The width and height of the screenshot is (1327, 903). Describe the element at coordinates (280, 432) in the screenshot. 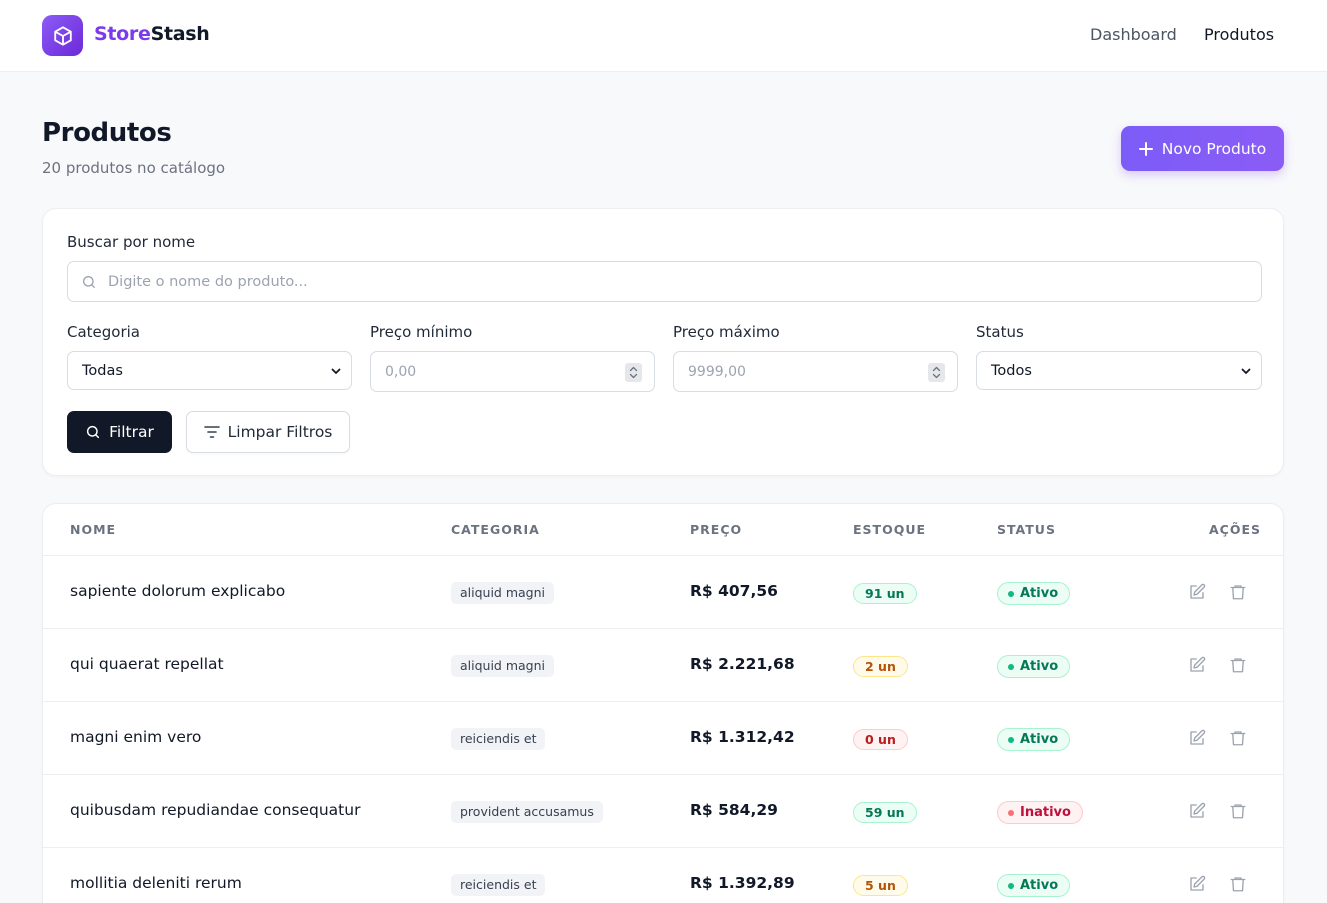

I see `clear-filters-label: Limpar Filtros` at that location.